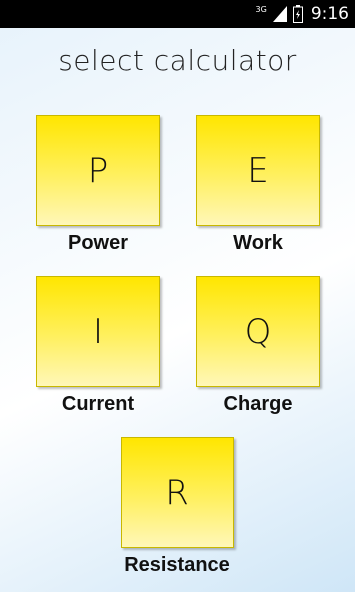  What do you see at coordinates (177, 14) in the screenshot?
I see `status-bar: 3G 9:16` at bounding box center [177, 14].